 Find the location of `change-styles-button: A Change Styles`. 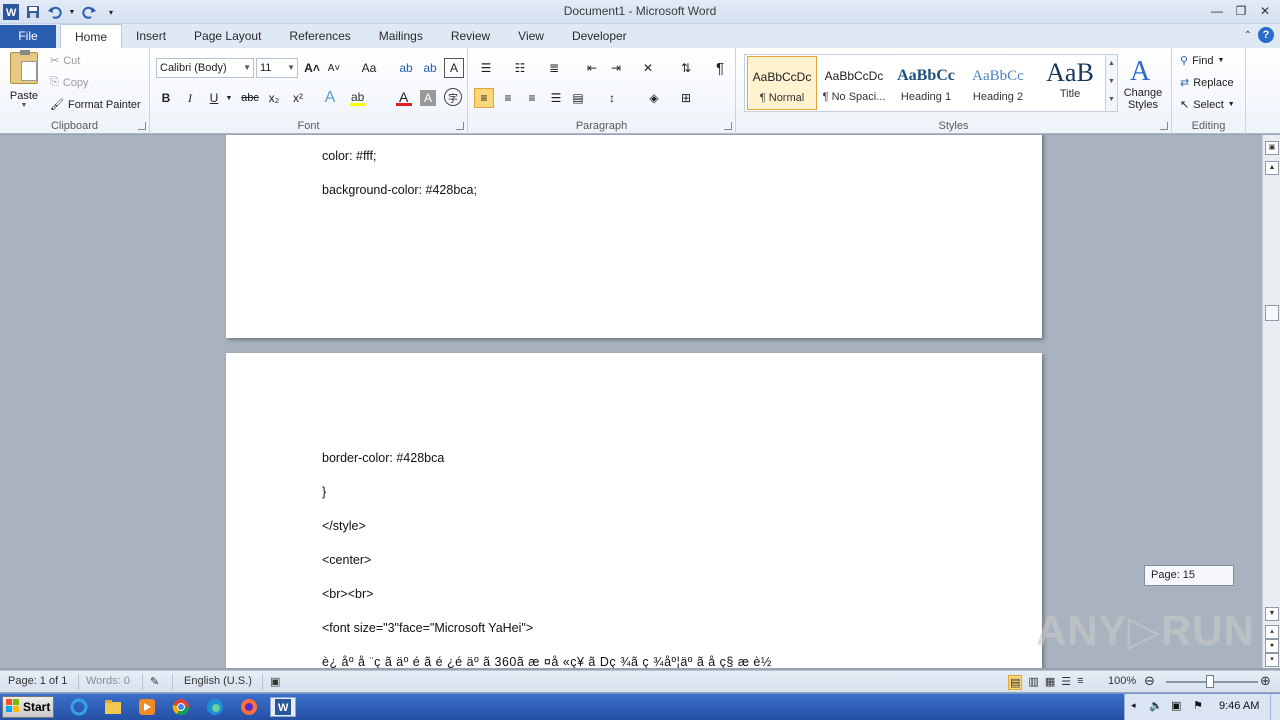

change-styles-button: A Change Styles is located at coordinates (1143, 82).